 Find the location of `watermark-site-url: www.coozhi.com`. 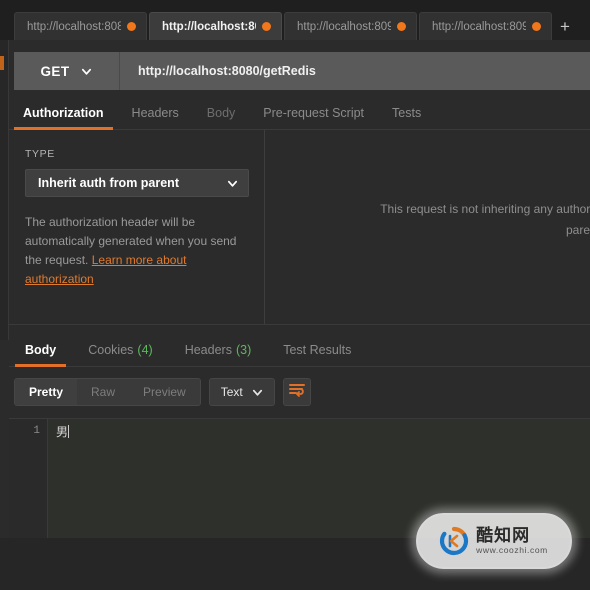

watermark-site-url: www.coozhi.com is located at coordinates (512, 550).